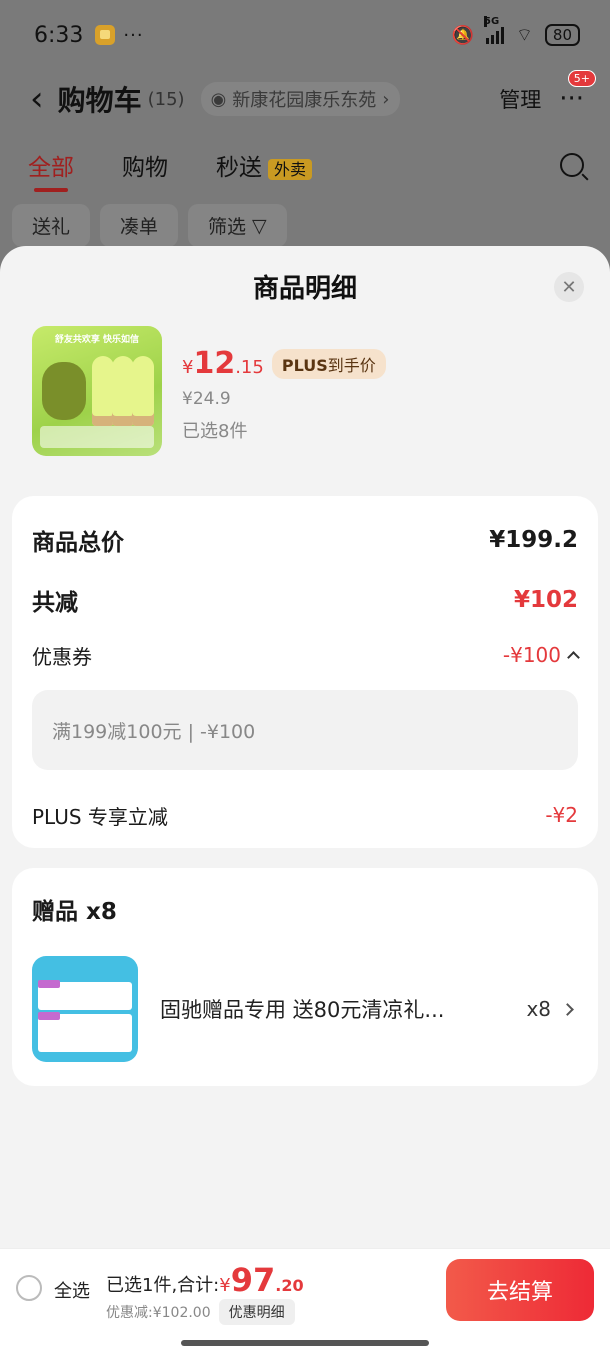 This screenshot has width=610, height=1356. Describe the element at coordinates (37, 99) in the screenshot. I see `back-icon: ‹` at that location.